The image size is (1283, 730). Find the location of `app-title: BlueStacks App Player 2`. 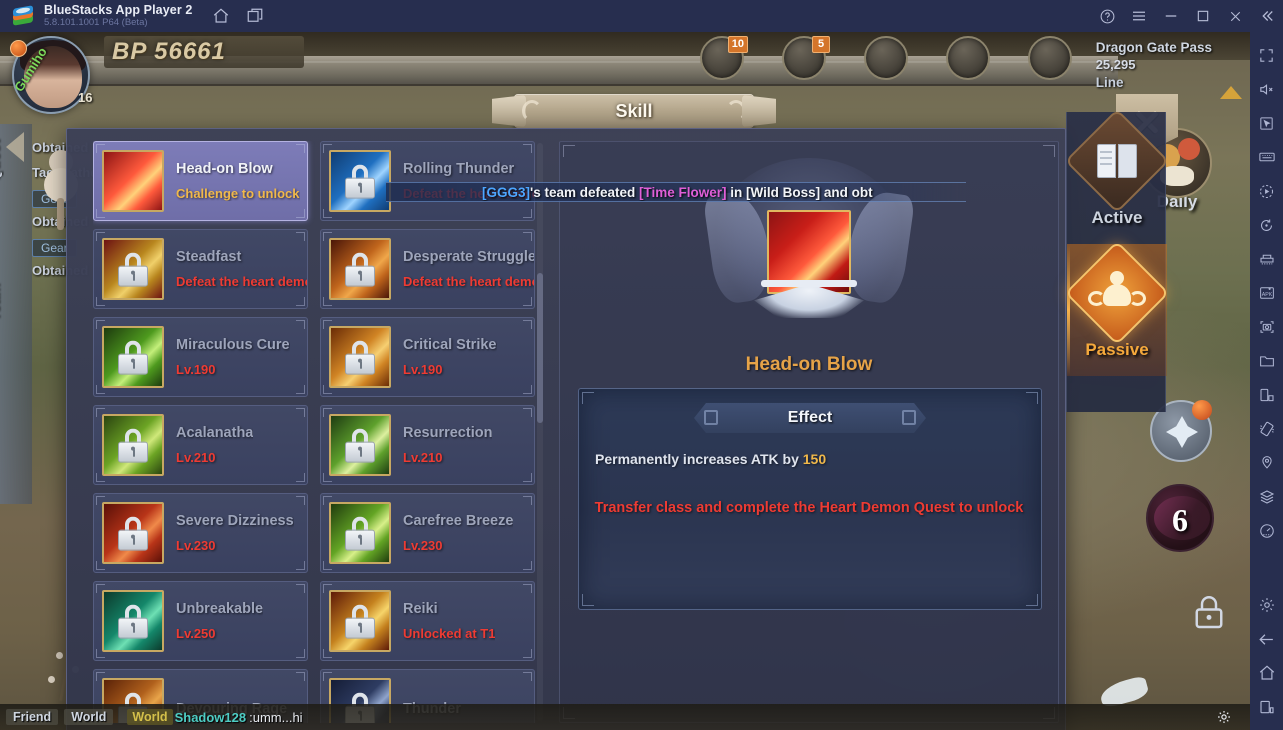

app-title: BlueStacks App Player 2 is located at coordinates (118, 10).